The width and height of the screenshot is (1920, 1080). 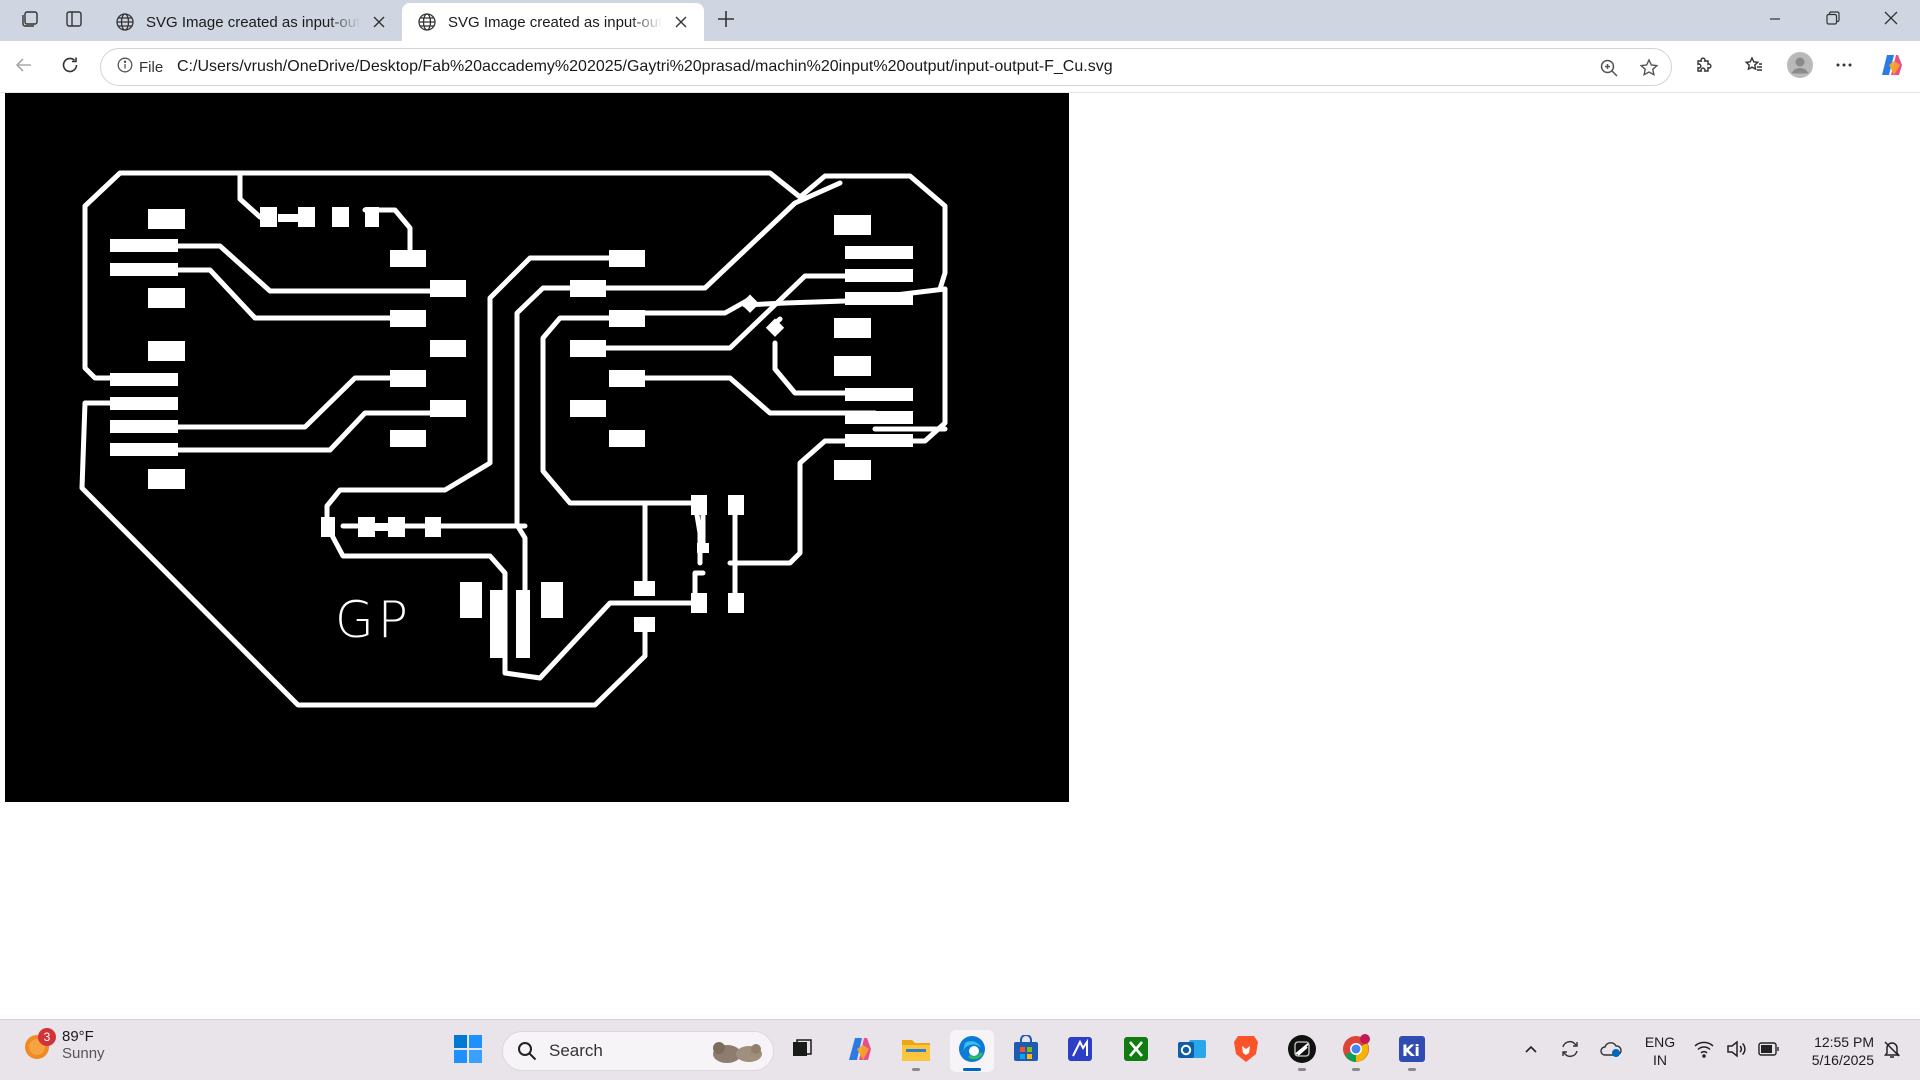 What do you see at coordinates (1832, 1051) in the screenshot?
I see `system-clock: 12:55 PM 5/16/2025` at bounding box center [1832, 1051].